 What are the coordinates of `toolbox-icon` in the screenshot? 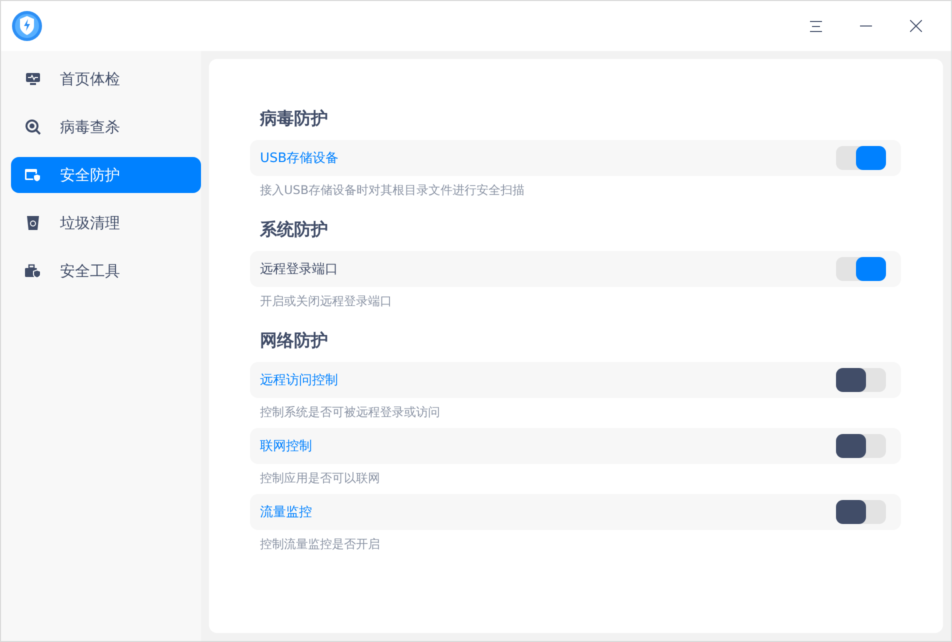 It's located at (33, 271).